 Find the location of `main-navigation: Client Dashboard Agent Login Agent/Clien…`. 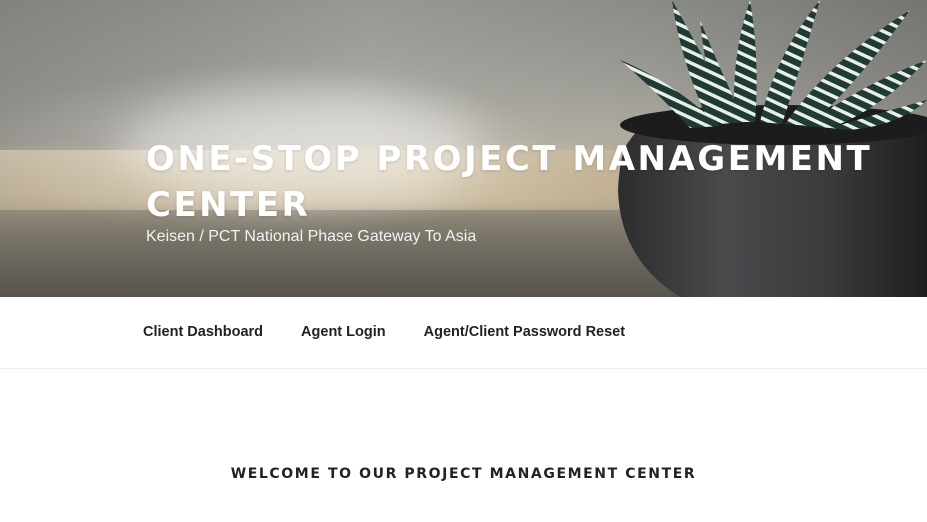

main-navigation: Client Dashboard Agent Login Agent/Clien… is located at coordinates (463, 333).